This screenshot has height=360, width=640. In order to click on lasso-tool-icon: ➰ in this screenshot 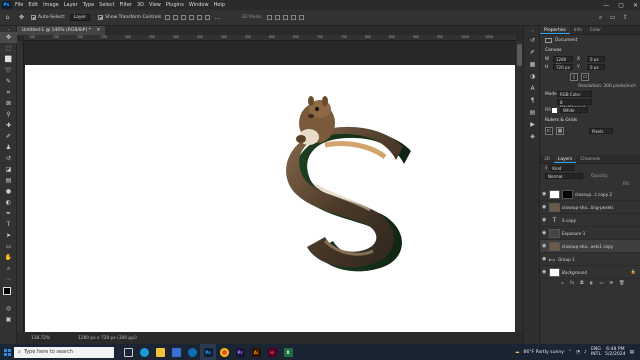, I will do `click(8, 70)`.